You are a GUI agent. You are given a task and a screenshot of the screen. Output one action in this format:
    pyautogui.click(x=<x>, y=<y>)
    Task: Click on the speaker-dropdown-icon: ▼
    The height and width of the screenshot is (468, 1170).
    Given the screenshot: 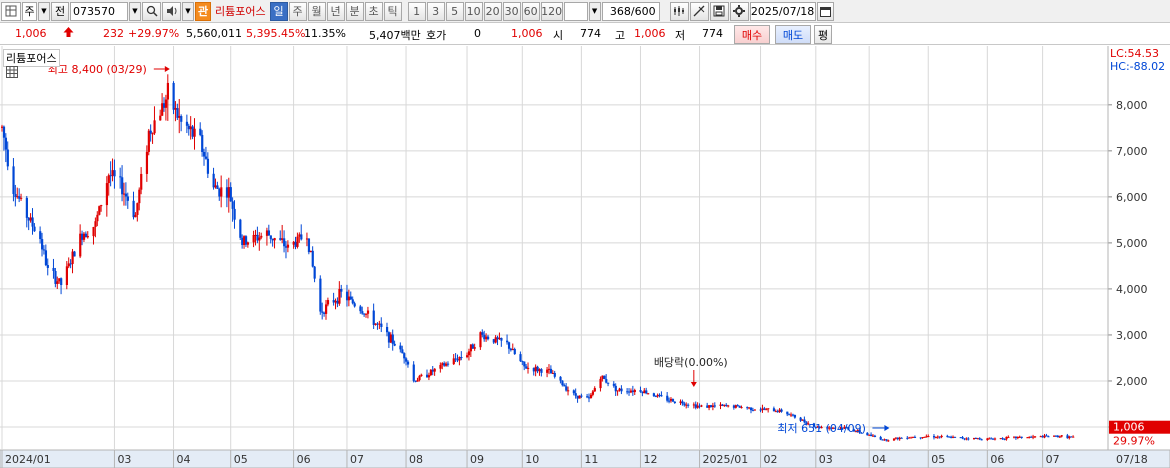 What is the action you would take?
    pyautogui.click(x=188, y=11)
    